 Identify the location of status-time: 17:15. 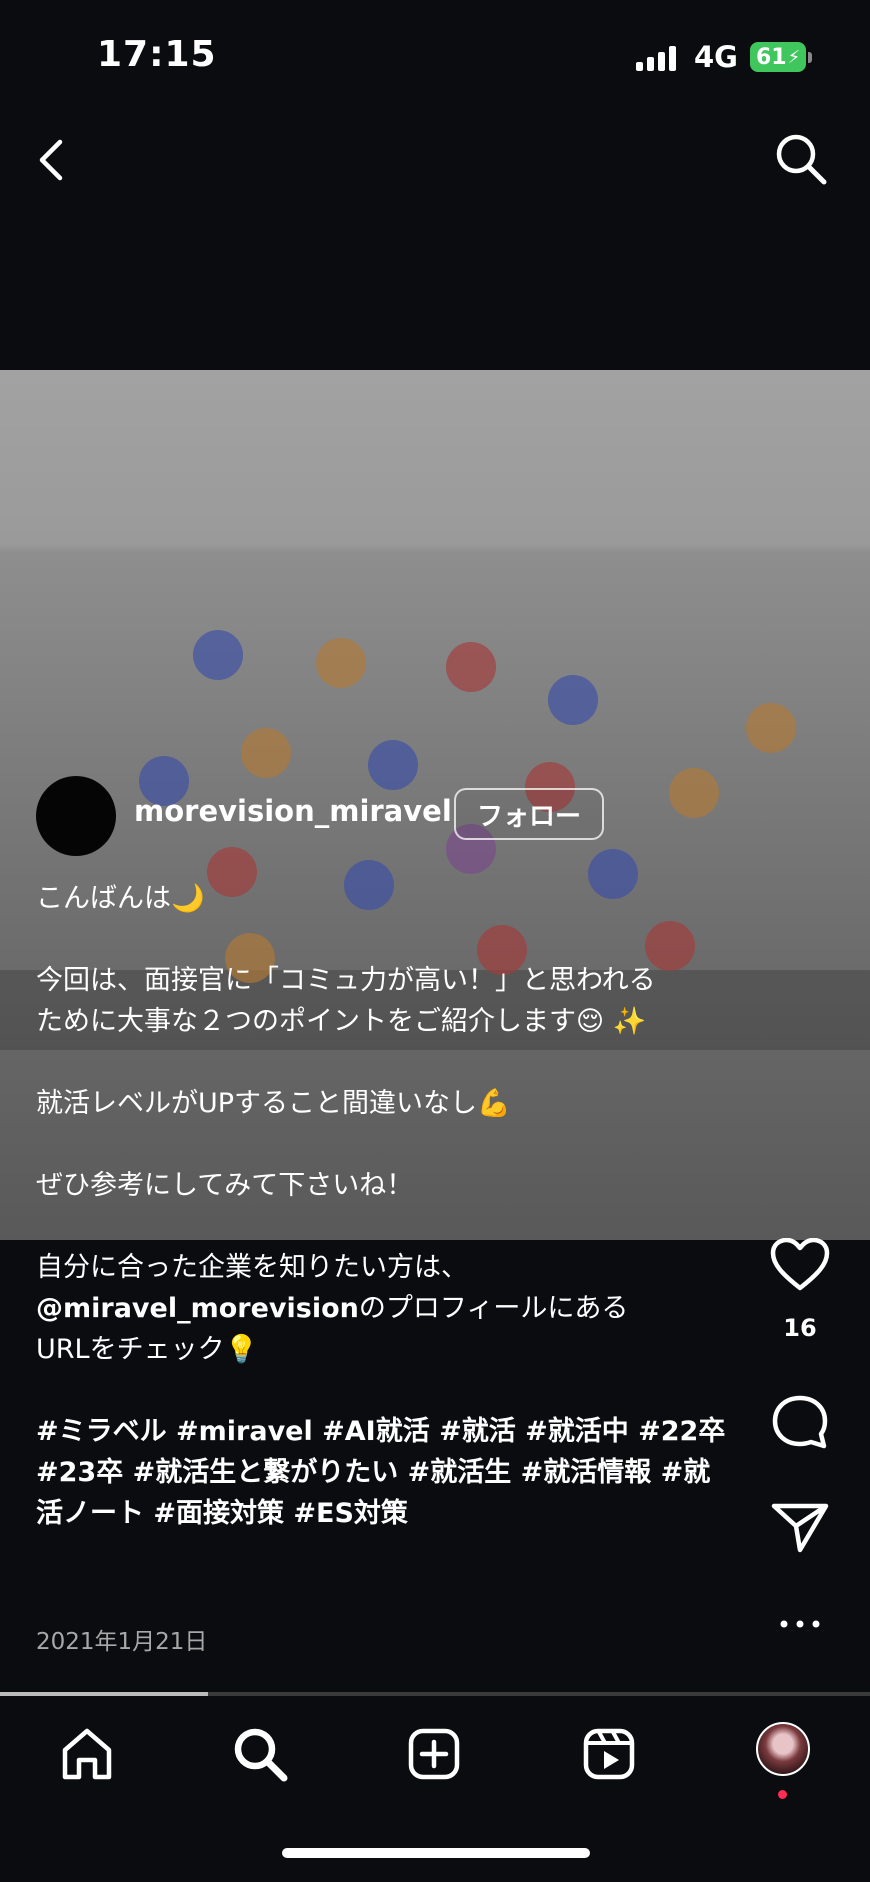
(157, 54).